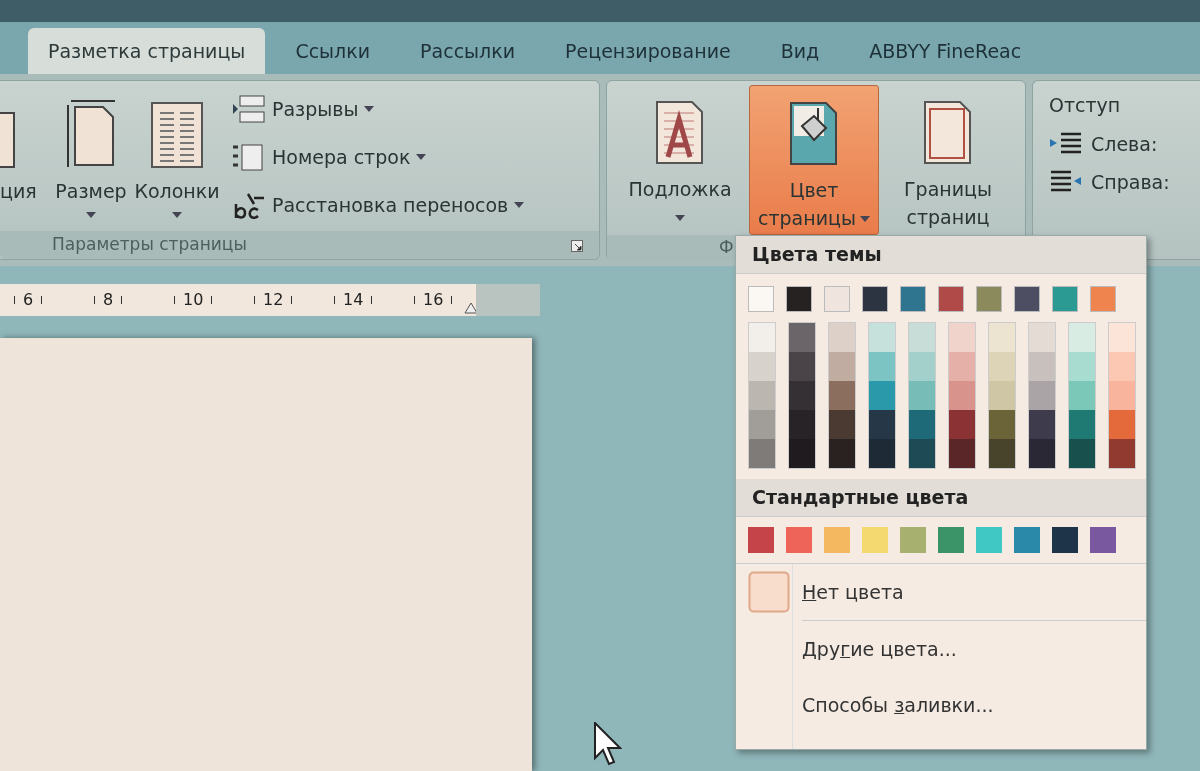 The image size is (1200, 771). What do you see at coordinates (814, 134) in the screenshot?
I see `paint-bucket-icon` at bounding box center [814, 134].